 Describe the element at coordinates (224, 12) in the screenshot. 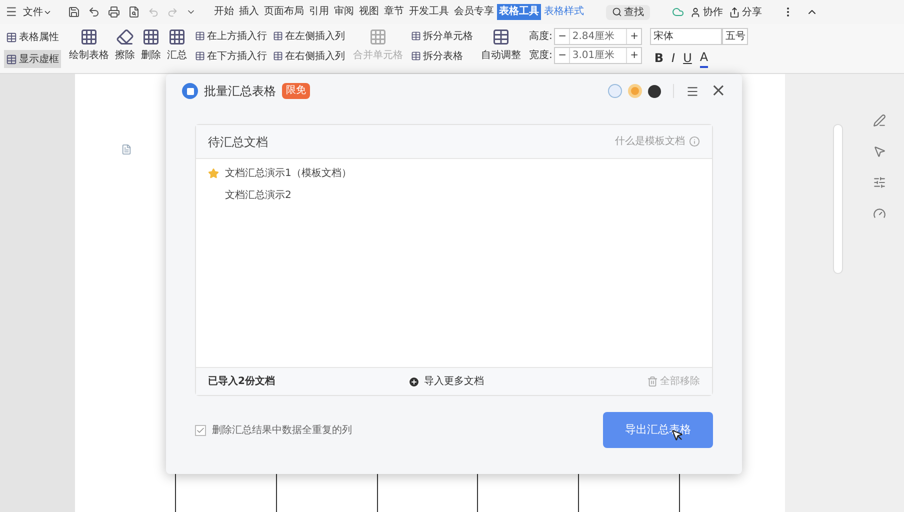

I see `ribbon-tab: 开始` at that location.